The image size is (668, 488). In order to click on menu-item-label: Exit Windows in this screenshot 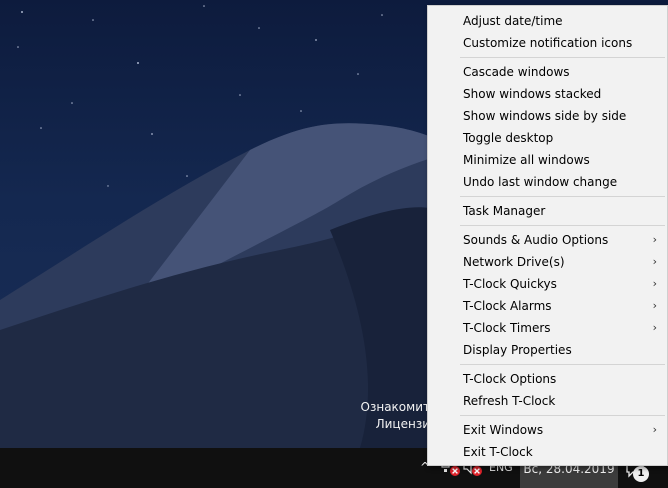, I will do `click(503, 430)`.